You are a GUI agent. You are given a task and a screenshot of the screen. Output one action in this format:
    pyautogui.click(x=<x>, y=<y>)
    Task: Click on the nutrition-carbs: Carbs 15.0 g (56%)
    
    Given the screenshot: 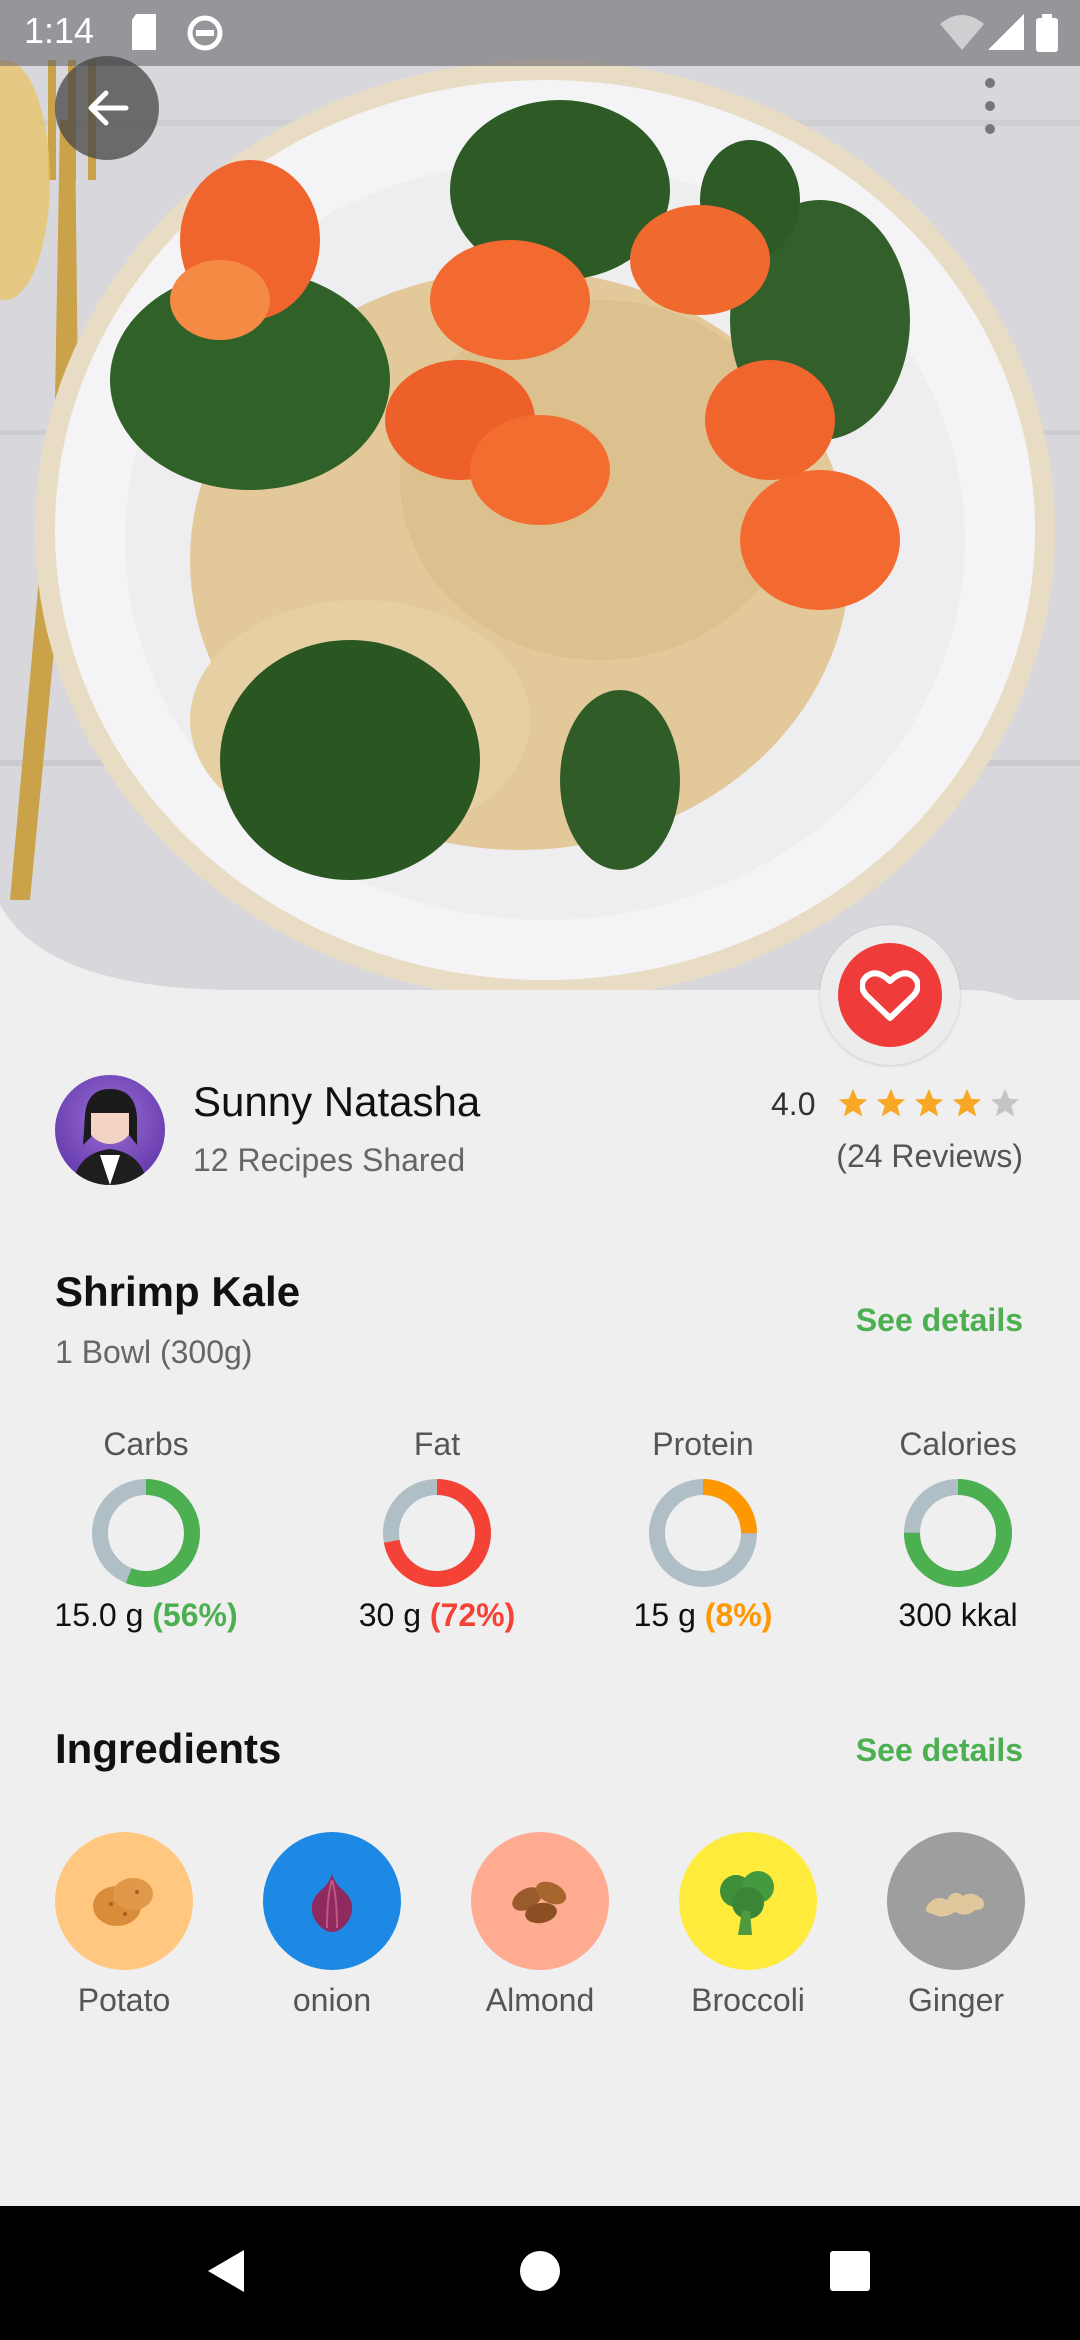 What is the action you would take?
    pyautogui.click(x=146, y=1530)
    